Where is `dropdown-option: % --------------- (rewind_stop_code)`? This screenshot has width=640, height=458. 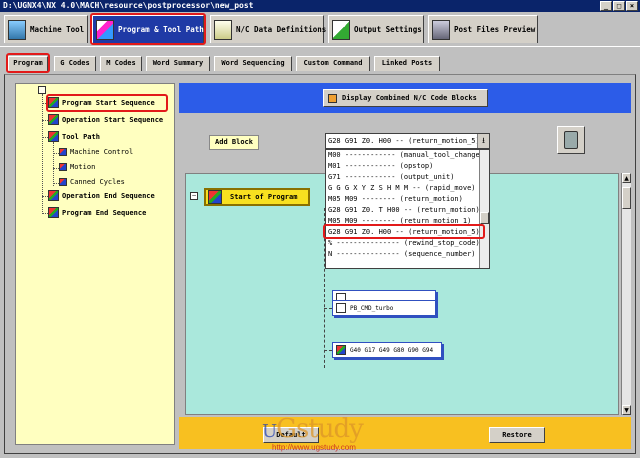 dropdown-option: % --------------- (rewind_stop_code) is located at coordinates (403, 243).